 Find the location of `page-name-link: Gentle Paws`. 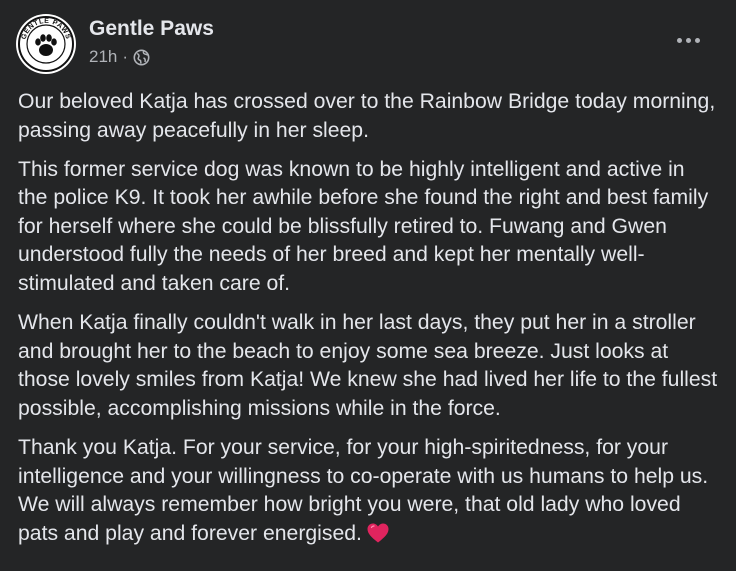

page-name-link: Gentle Paws is located at coordinates (151, 29).